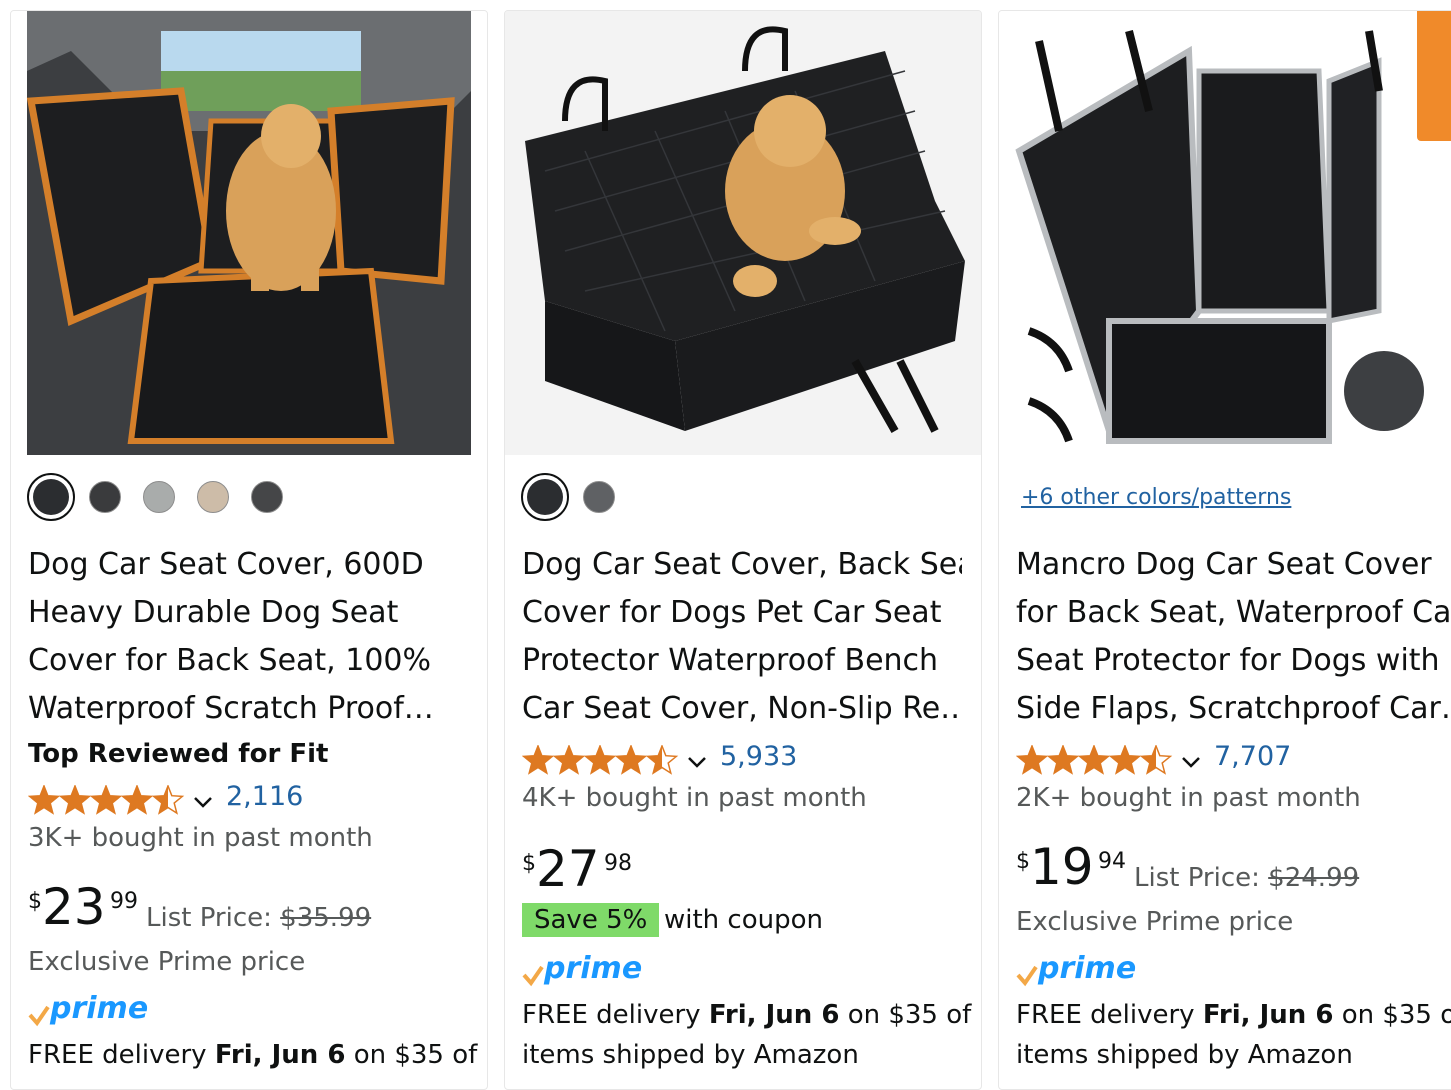 This screenshot has width=1451, height=1090. Describe the element at coordinates (742, 564) in the screenshot. I see `title-line: Dog Car Seat Cover, Back Seat` at that location.